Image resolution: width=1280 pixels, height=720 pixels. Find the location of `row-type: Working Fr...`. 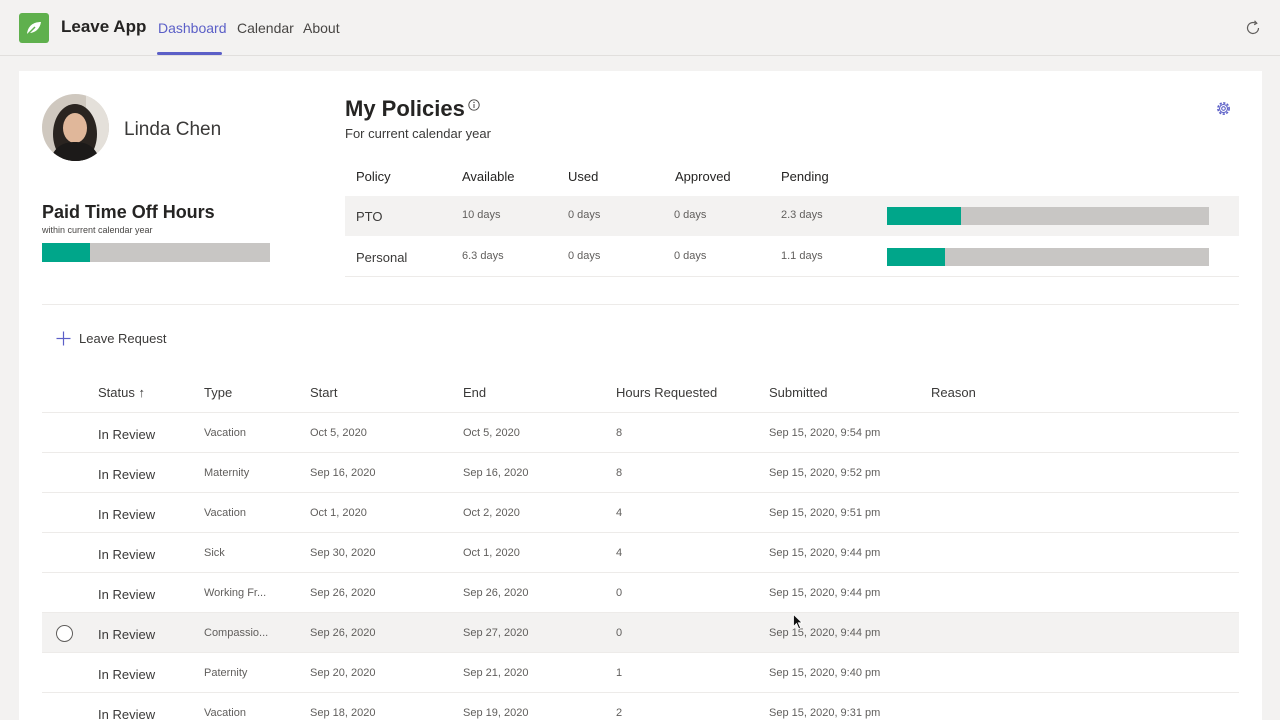

row-type: Working Fr... is located at coordinates (235, 593).